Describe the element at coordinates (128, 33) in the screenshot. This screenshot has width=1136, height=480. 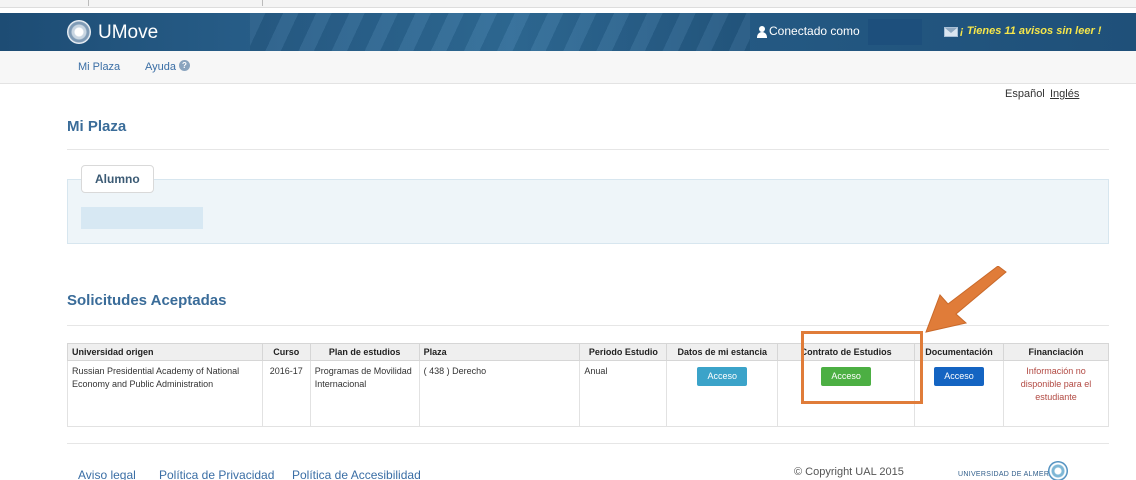
I see `brand-title: UMove` at that location.